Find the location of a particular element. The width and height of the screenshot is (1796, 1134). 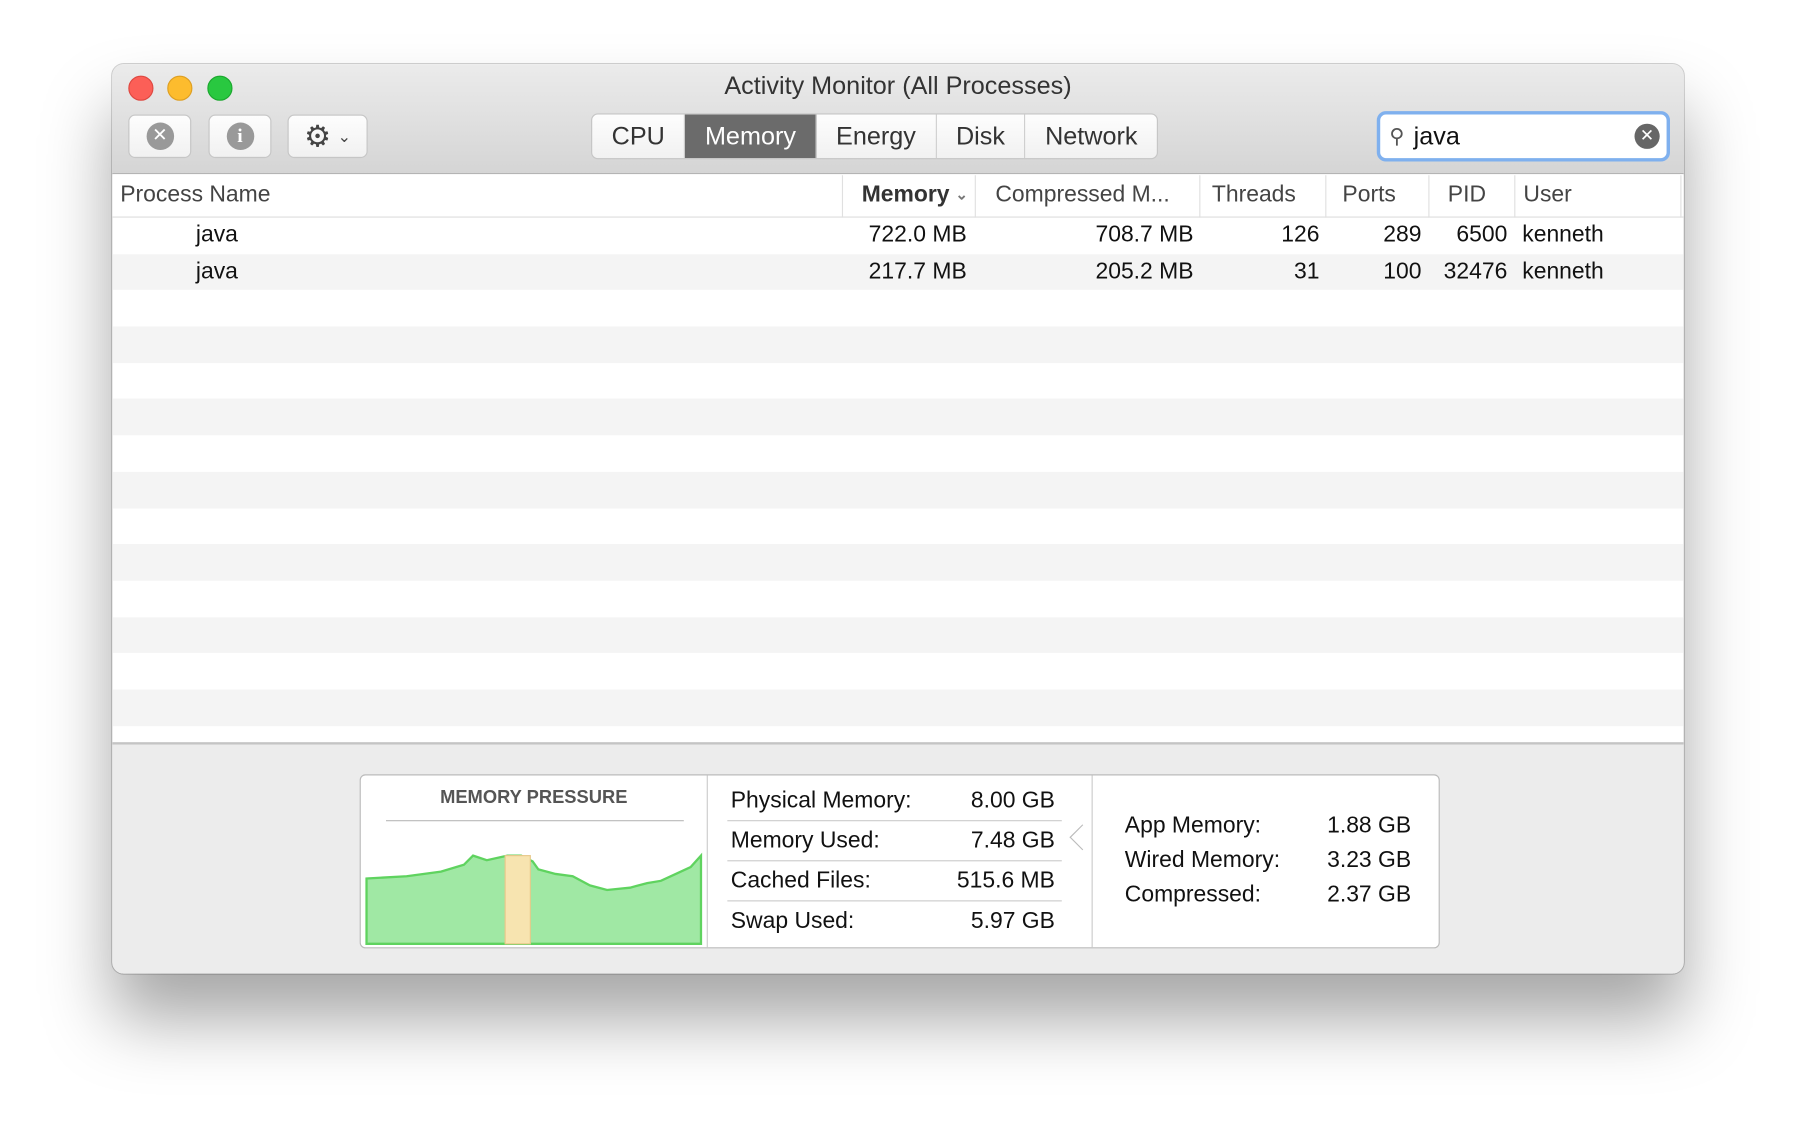

tab-memory: Memory is located at coordinates (751, 136).